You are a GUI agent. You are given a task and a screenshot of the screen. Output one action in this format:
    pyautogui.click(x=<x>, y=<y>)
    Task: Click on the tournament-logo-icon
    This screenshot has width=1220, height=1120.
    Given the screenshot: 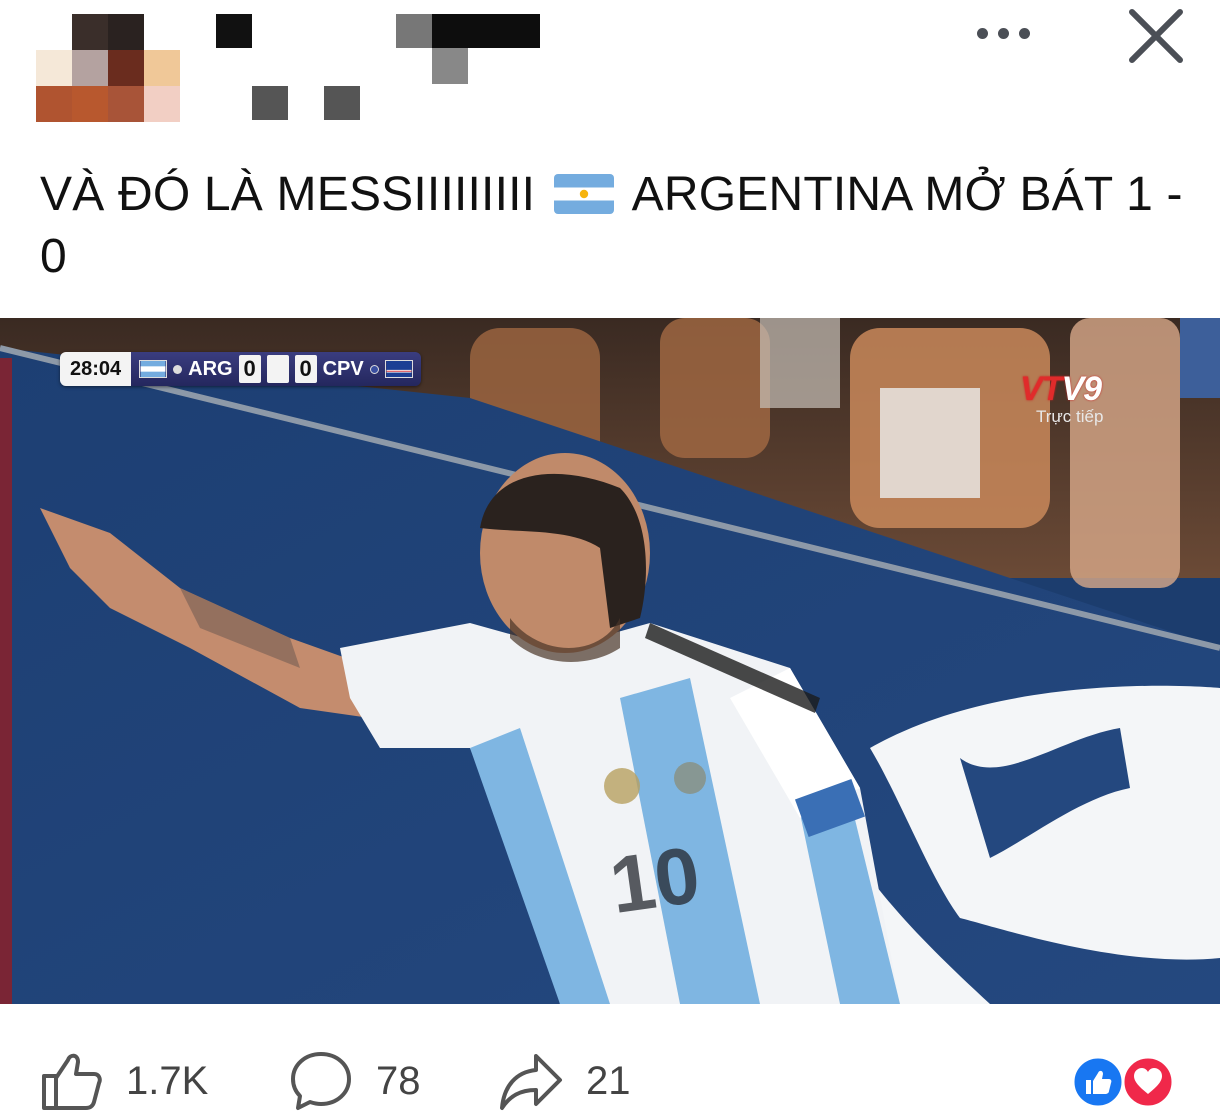 What is the action you would take?
    pyautogui.click(x=277, y=369)
    